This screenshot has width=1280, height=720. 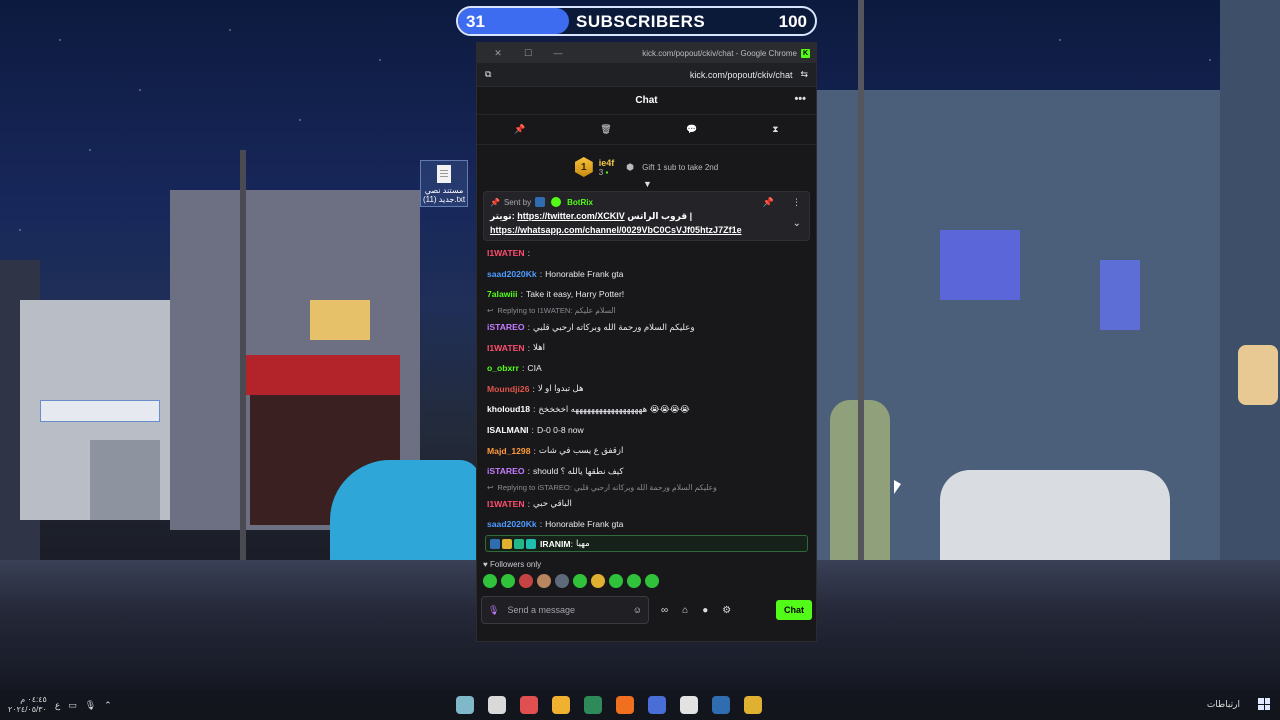 What do you see at coordinates (664, 610) in the screenshot?
I see `infinity-icon: ∞` at bounding box center [664, 610].